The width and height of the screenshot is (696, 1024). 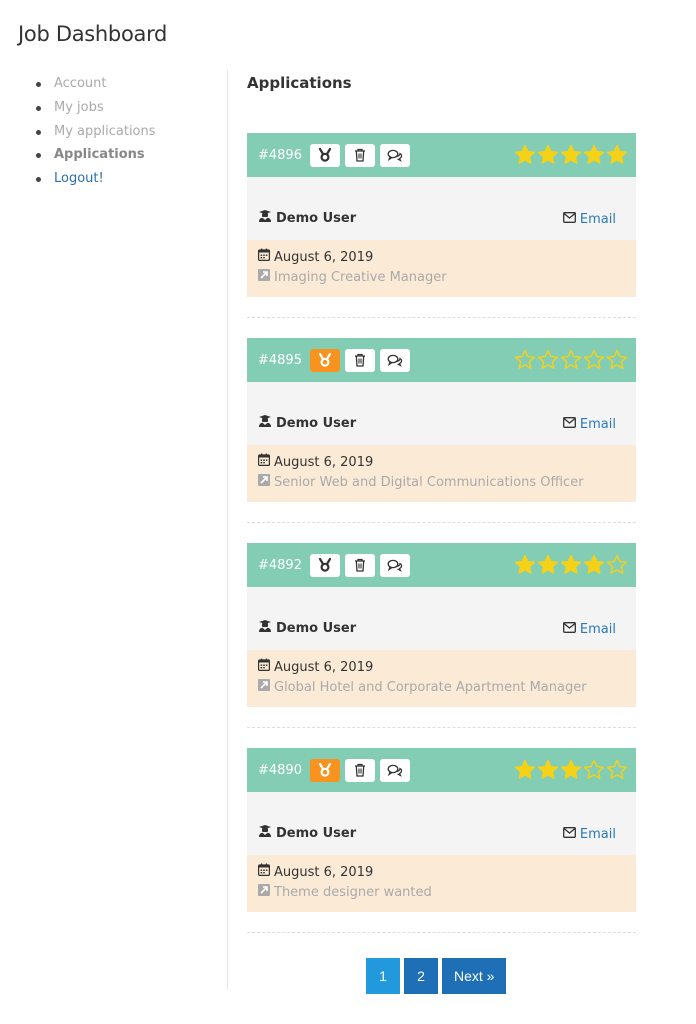 What do you see at coordinates (474, 976) in the screenshot?
I see `next-page-button: Next »` at bounding box center [474, 976].